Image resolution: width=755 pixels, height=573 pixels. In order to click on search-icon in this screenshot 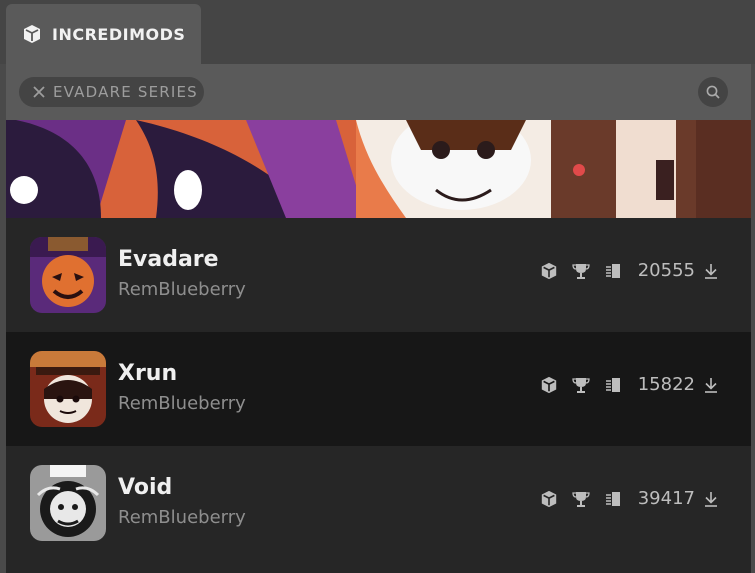, I will do `click(713, 92)`.